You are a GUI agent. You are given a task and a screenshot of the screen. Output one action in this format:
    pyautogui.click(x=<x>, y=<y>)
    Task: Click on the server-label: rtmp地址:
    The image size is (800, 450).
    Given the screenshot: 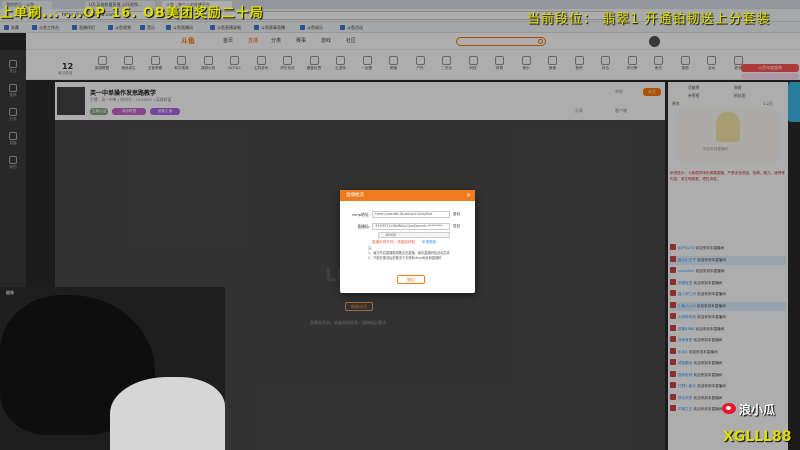 What is the action you would take?
    pyautogui.click(x=360, y=214)
    